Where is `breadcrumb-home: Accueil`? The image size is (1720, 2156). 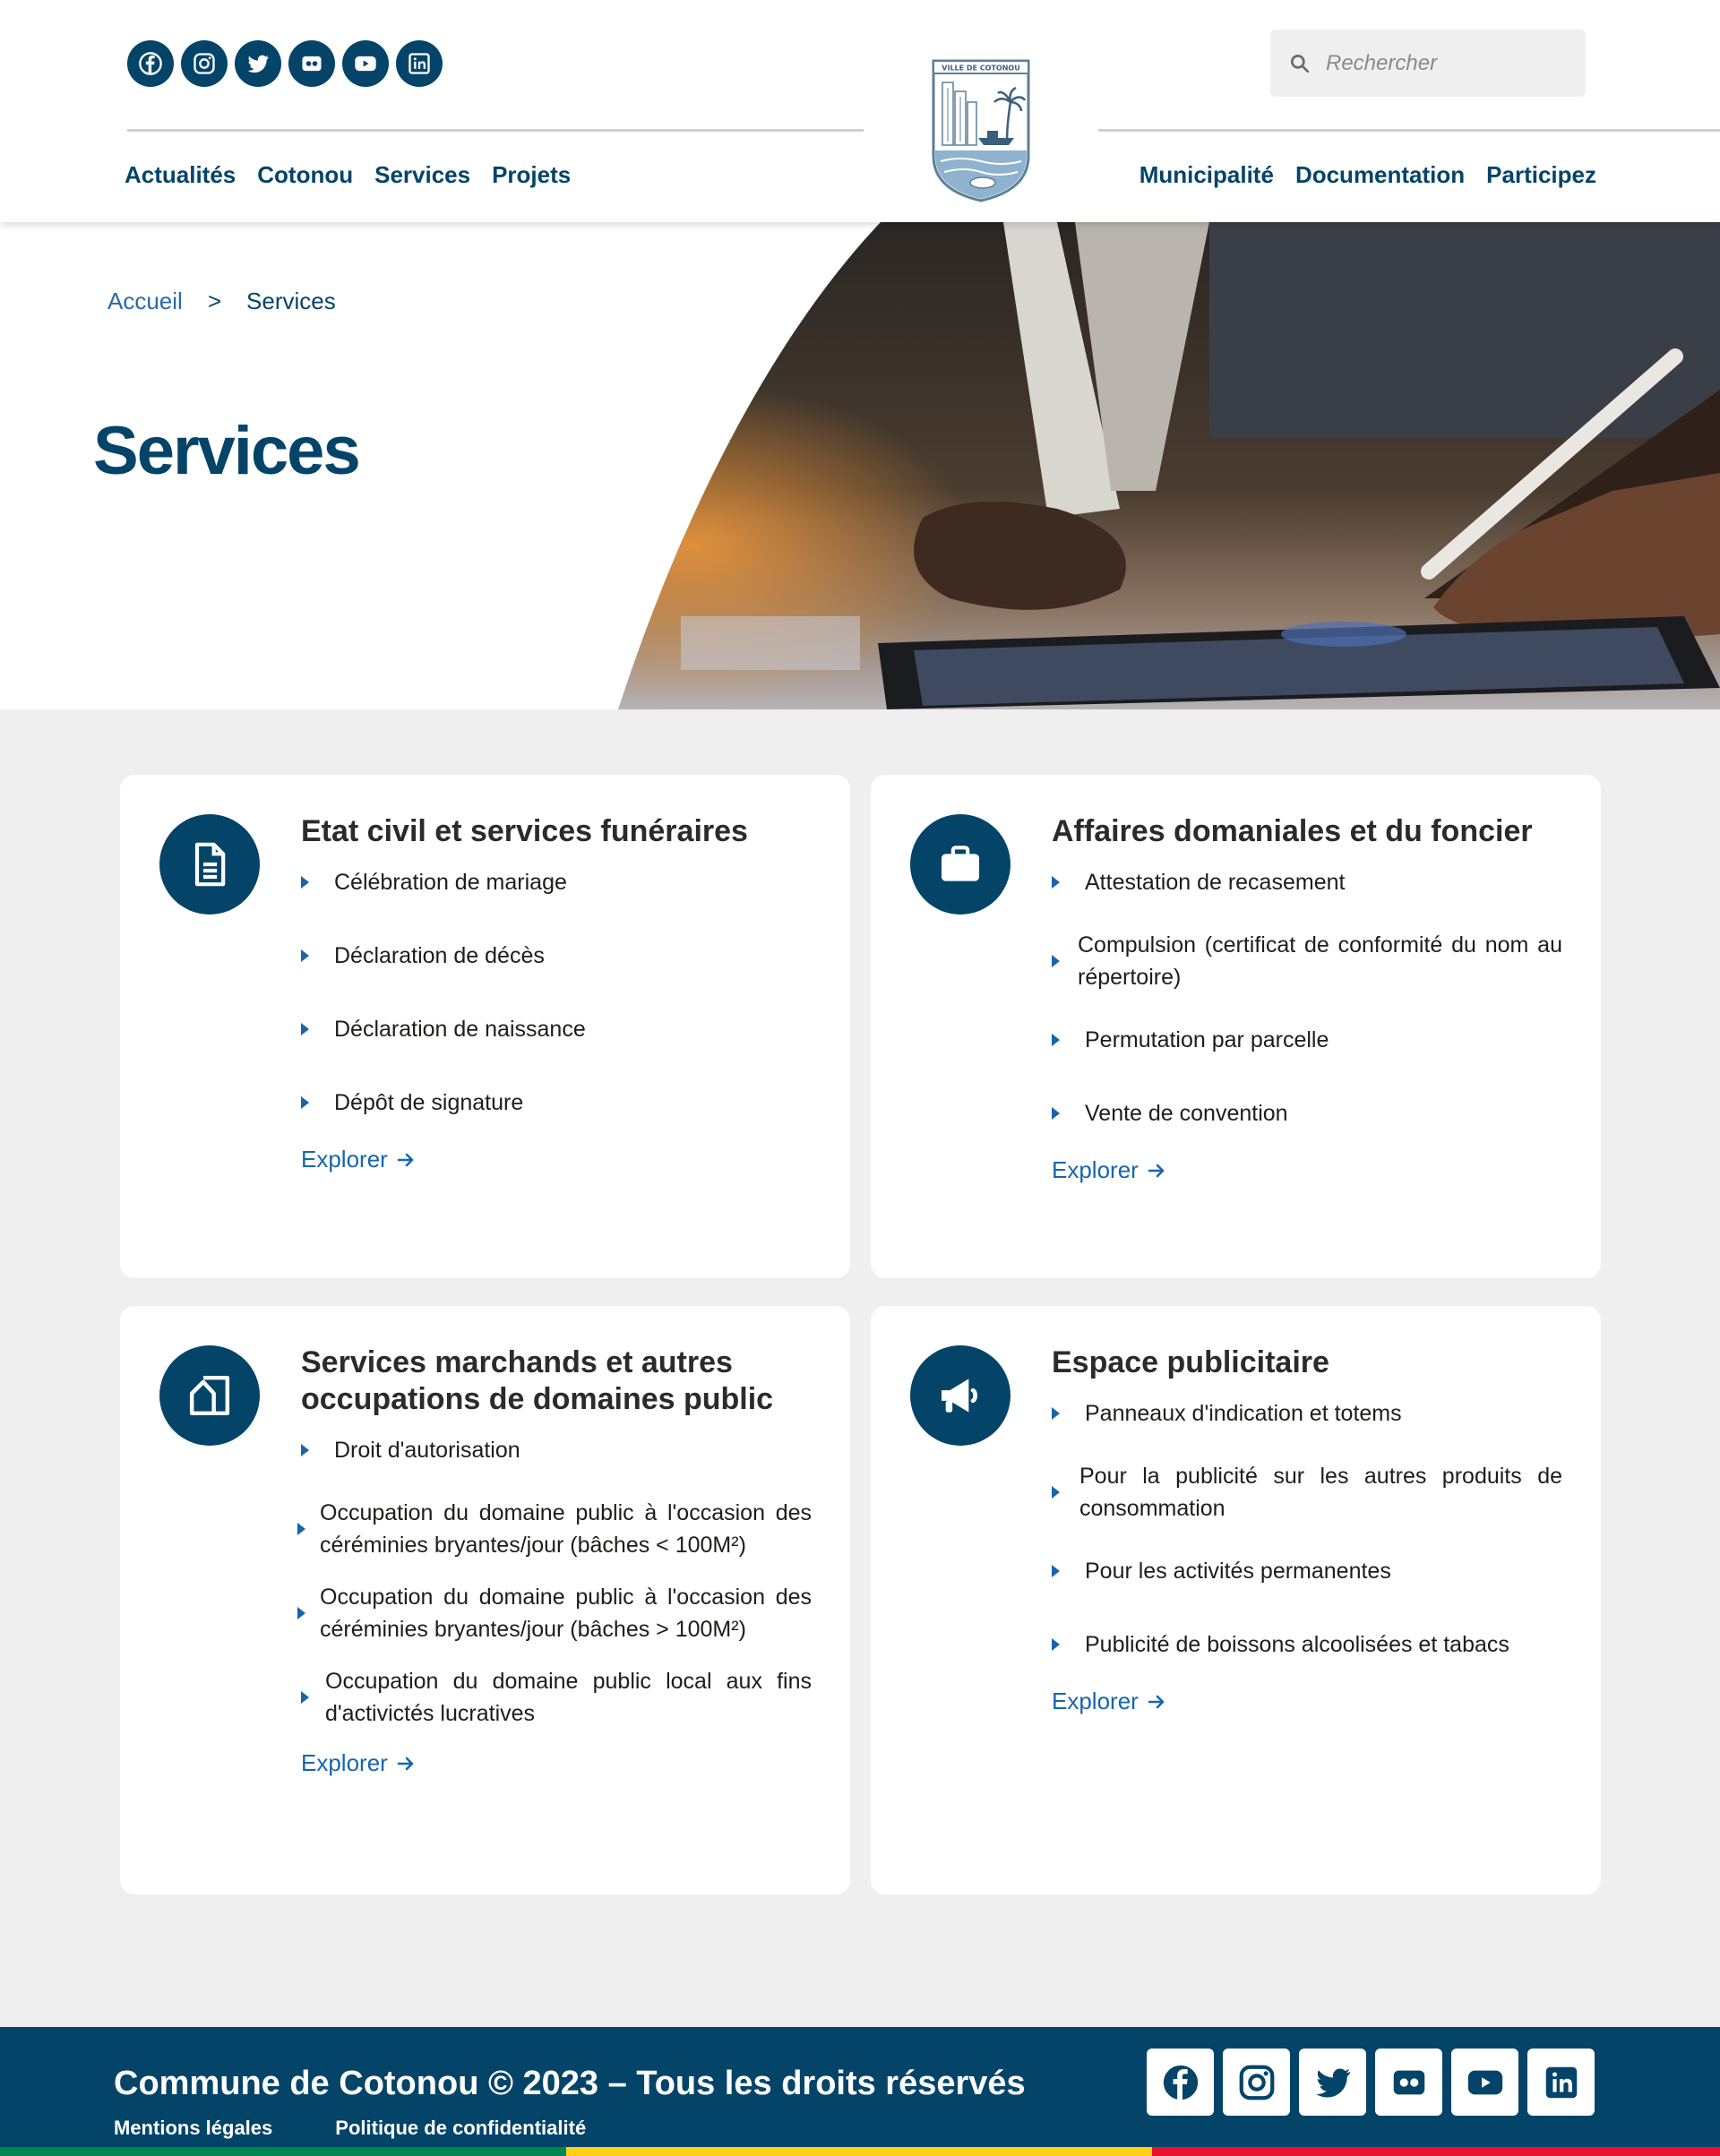
breadcrumb-home: Accueil is located at coordinates (145, 301).